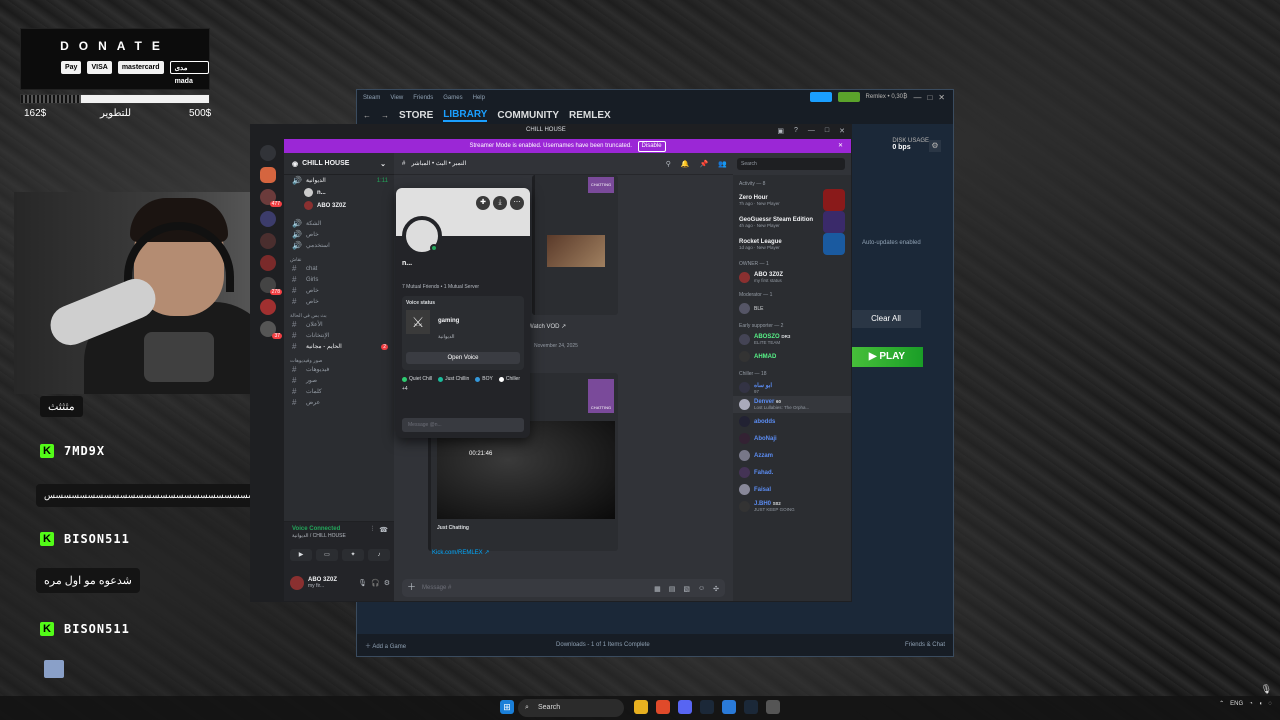 This screenshot has width=1280, height=720. What do you see at coordinates (339, 164) in the screenshot?
I see `guild-header: ◉ CHILL HOUSE ⌄` at bounding box center [339, 164].